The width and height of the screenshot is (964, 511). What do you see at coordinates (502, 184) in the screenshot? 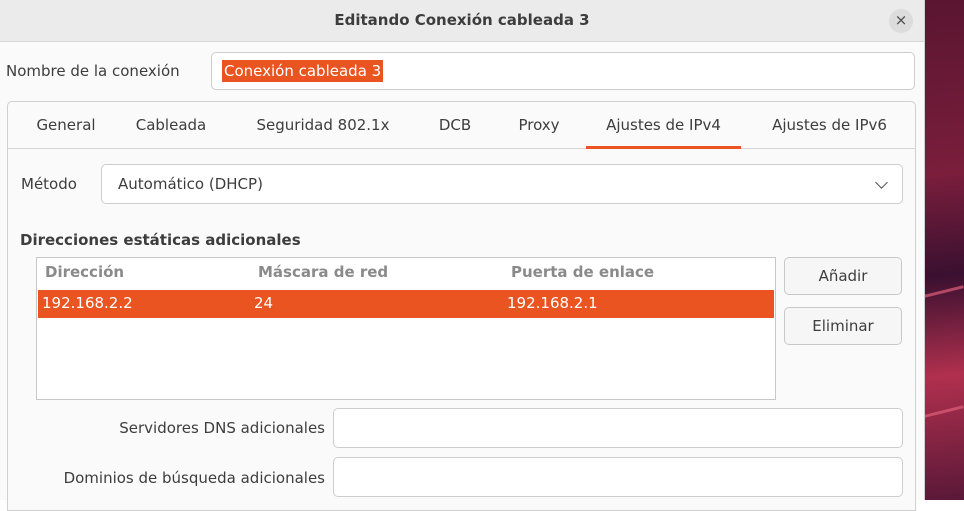
I see `method-dropdown: Automático (DHCP)` at bounding box center [502, 184].